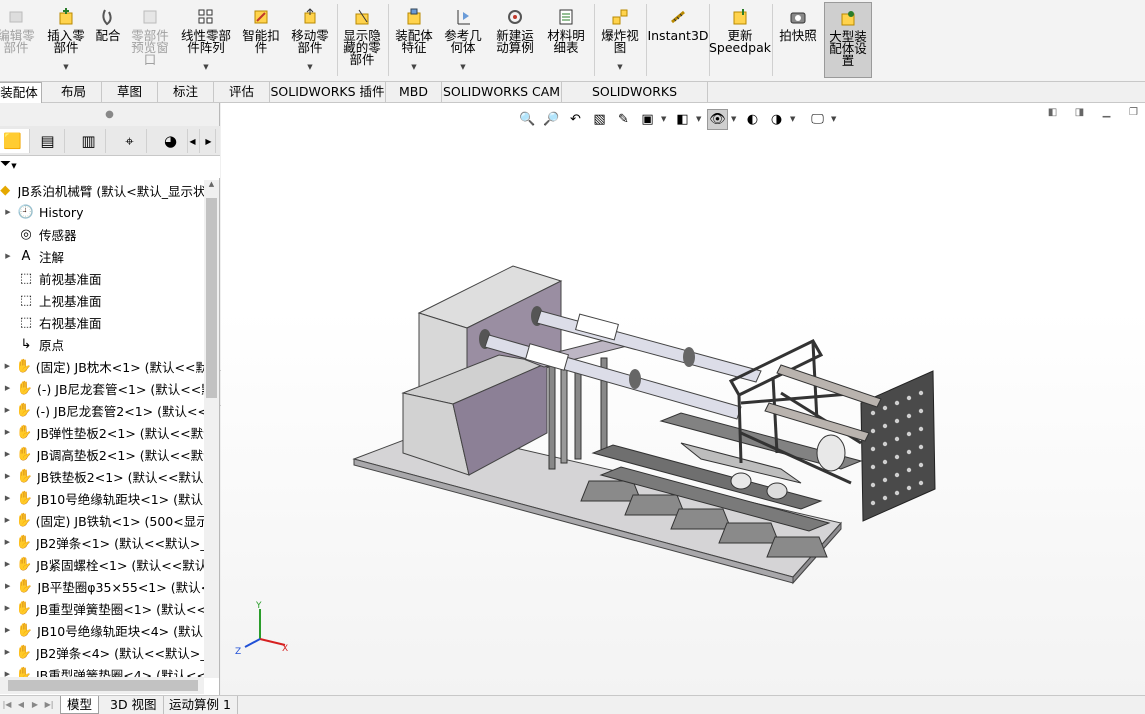 The width and height of the screenshot is (1145, 714). What do you see at coordinates (134, 705) in the screenshot?
I see `tab-3d-views: 3D 视图` at bounding box center [134, 705].